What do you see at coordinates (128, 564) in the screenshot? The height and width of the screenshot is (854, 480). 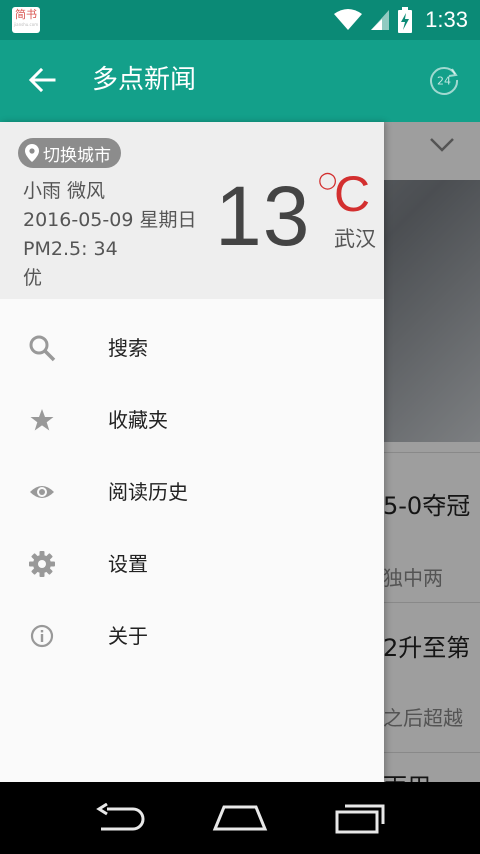 I see `menu-item-label: 设置` at bounding box center [128, 564].